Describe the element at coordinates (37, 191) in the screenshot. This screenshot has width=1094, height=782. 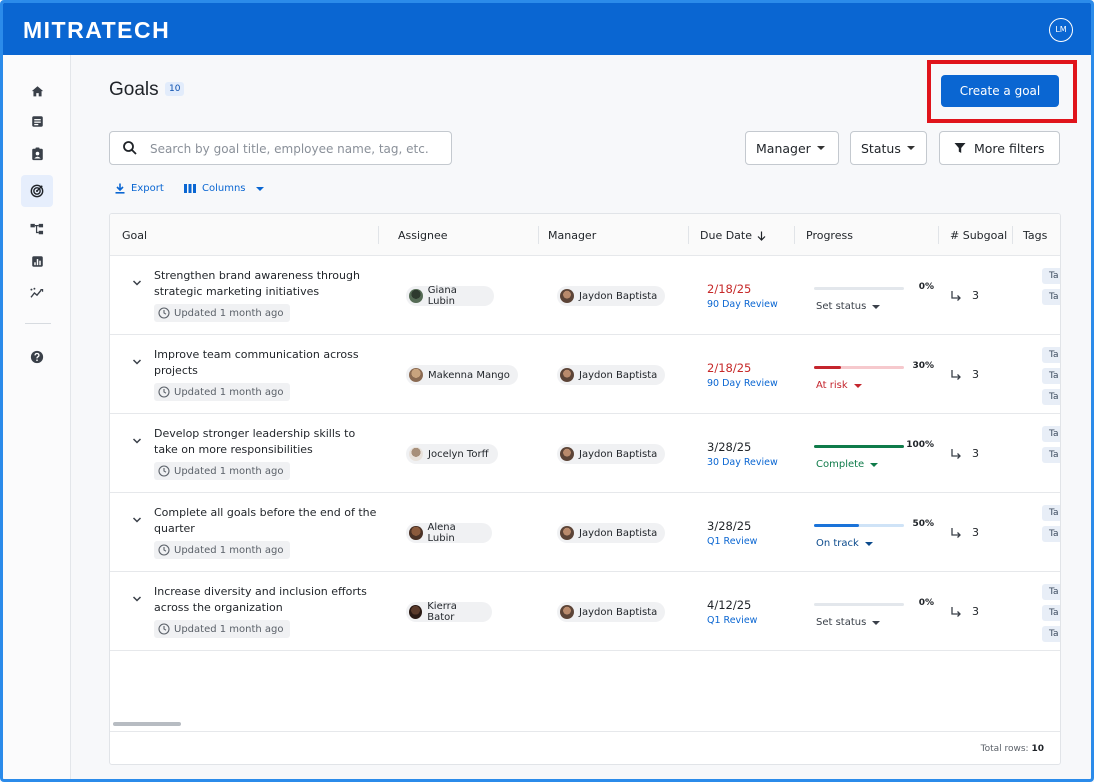
I see `target-icon` at that location.